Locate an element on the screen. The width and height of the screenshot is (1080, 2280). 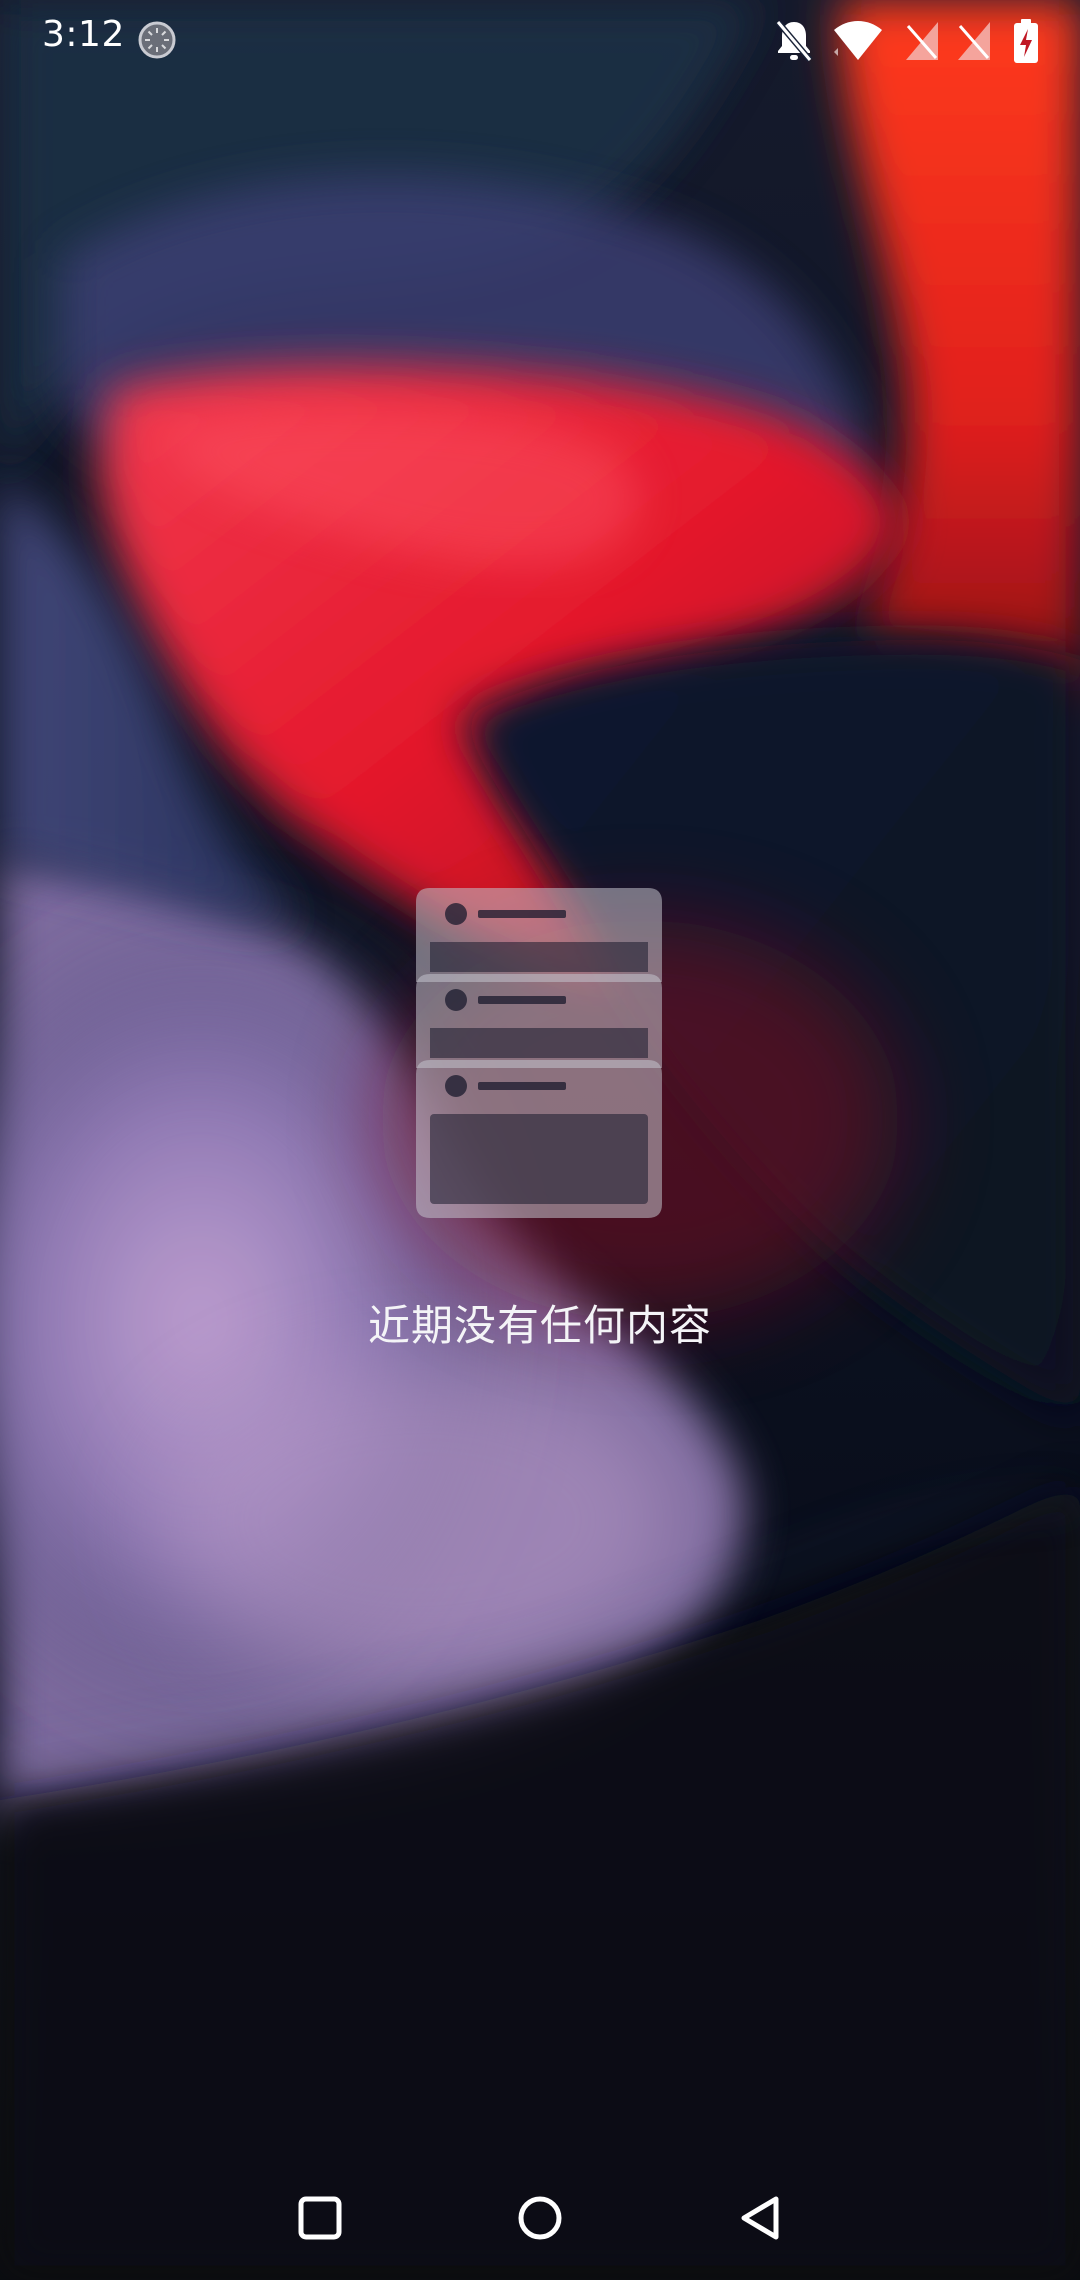
battery-charging-icon is located at coordinates (1026, 41).